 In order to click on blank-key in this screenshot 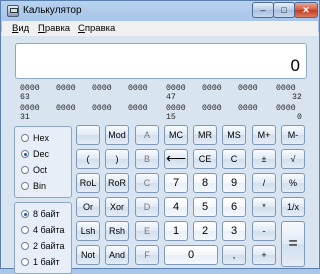, I will do `click(88, 135)`.